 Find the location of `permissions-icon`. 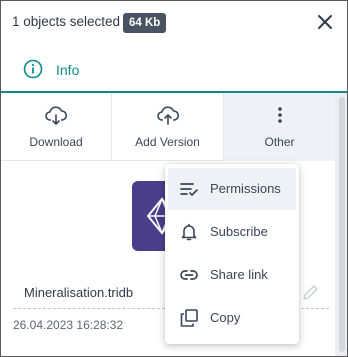

permissions-icon is located at coordinates (189, 189).